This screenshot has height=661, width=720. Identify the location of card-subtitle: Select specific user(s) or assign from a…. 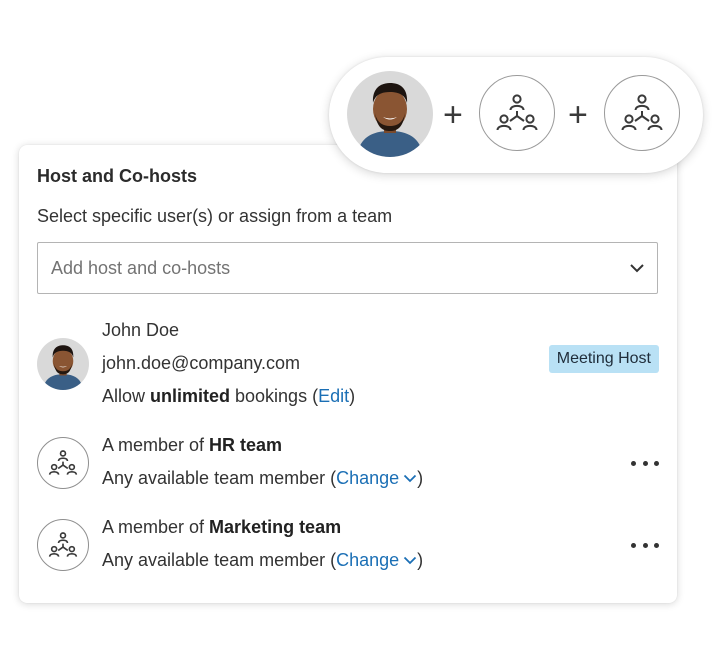
(215, 216).